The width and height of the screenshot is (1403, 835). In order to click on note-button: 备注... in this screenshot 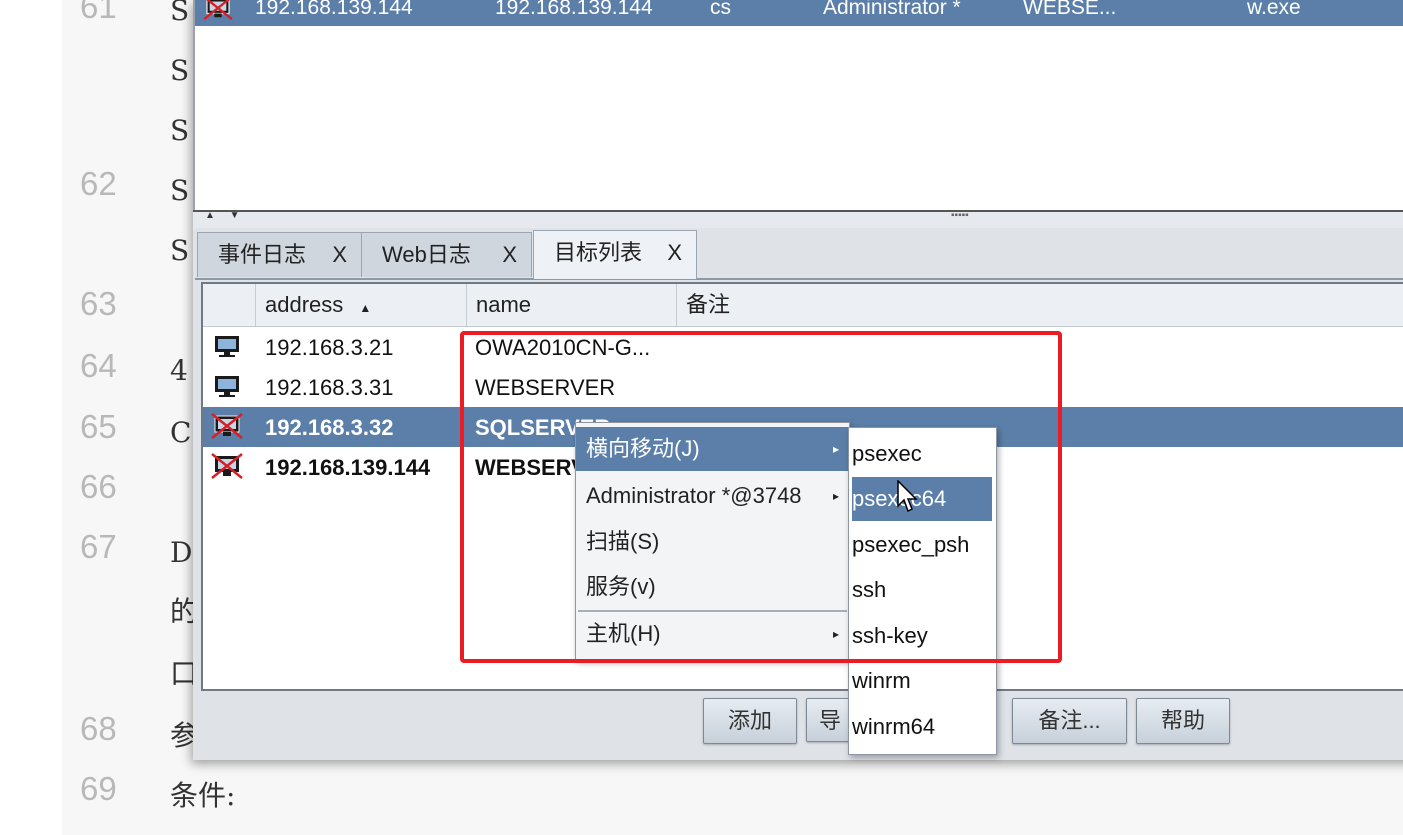, I will do `click(1069, 721)`.